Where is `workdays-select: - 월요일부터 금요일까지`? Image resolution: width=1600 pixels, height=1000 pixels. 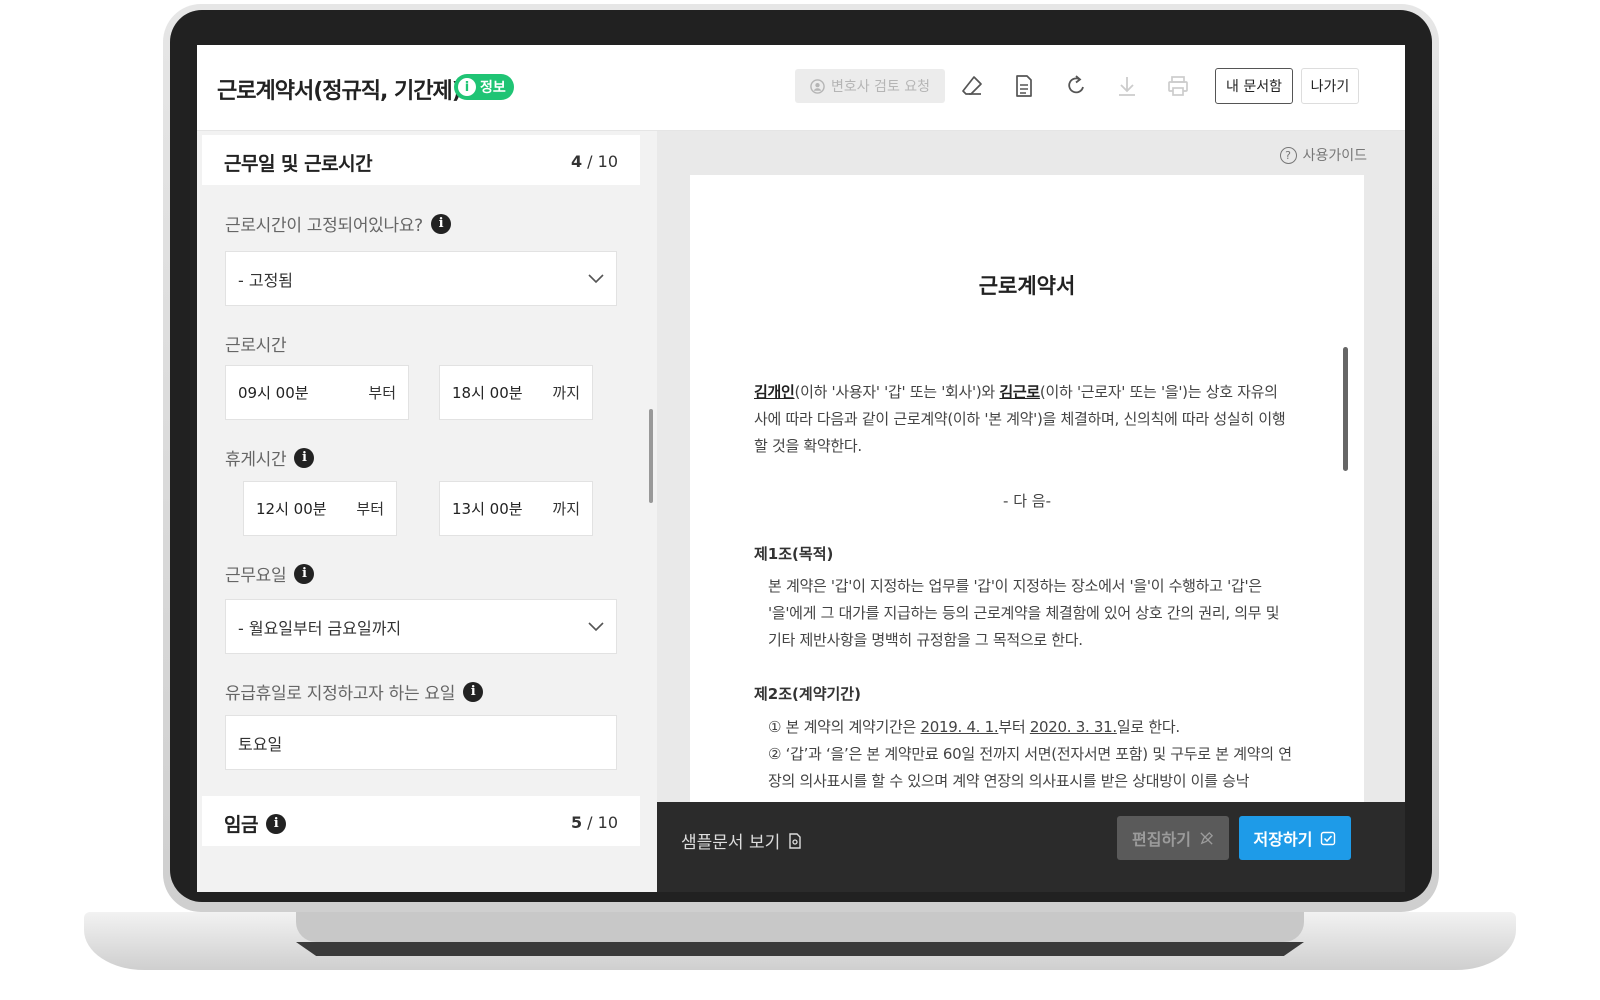 workdays-select: - 월요일부터 금요일까지 is located at coordinates (421, 626).